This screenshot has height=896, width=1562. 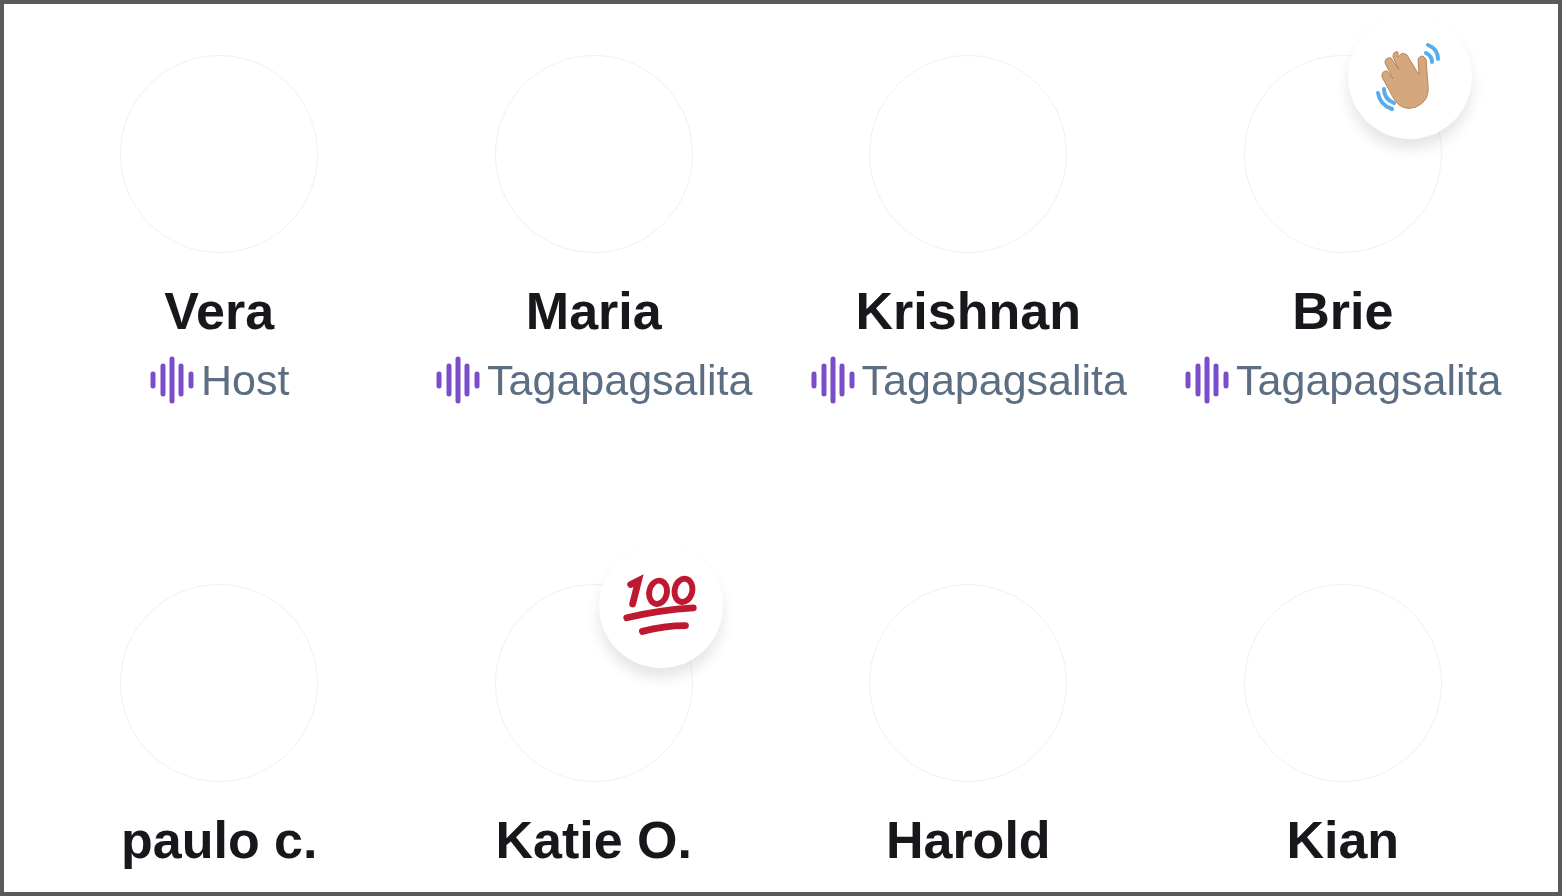 I want to click on participant-name: Vera, so click(x=219, y=311).